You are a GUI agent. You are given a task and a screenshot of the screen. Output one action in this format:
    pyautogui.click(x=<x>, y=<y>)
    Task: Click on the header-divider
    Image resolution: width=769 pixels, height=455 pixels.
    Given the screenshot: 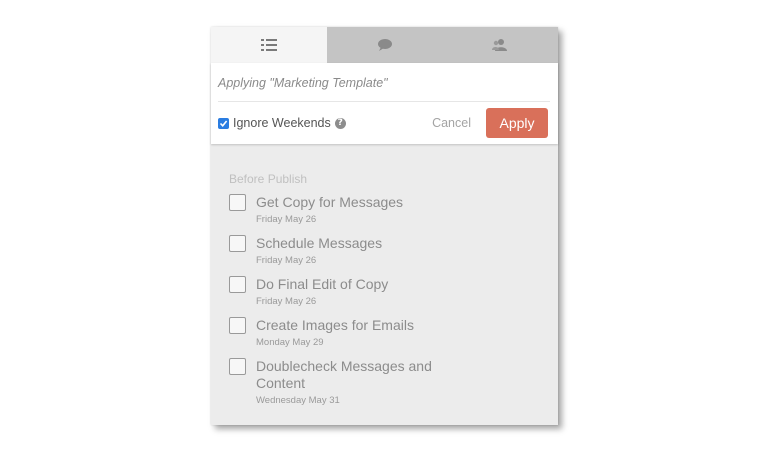 What is the action you would take?
    pyautogui.click(x=384, y=101)
    